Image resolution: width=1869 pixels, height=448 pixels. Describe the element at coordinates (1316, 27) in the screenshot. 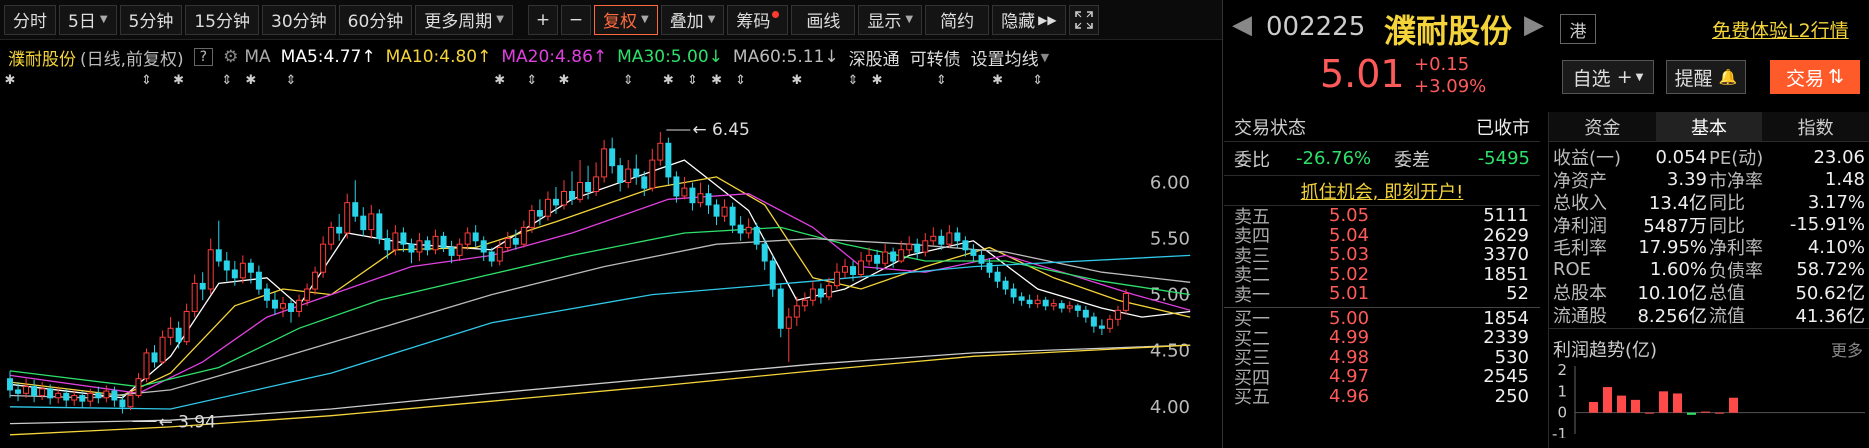

I see `stock-code: 002225` at that location.